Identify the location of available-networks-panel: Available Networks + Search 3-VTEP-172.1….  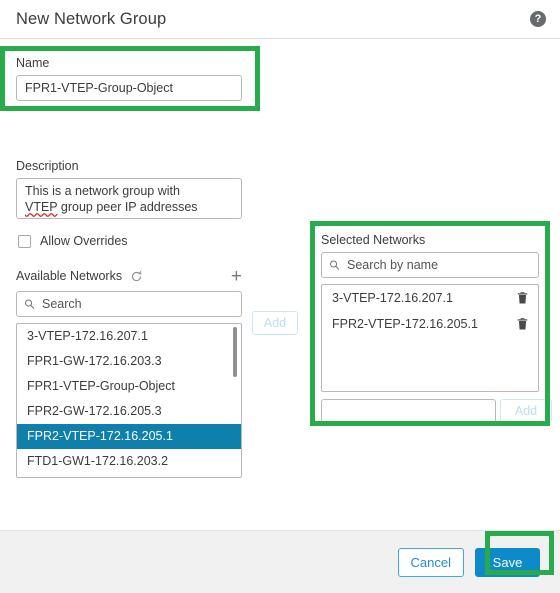
(129, 372).